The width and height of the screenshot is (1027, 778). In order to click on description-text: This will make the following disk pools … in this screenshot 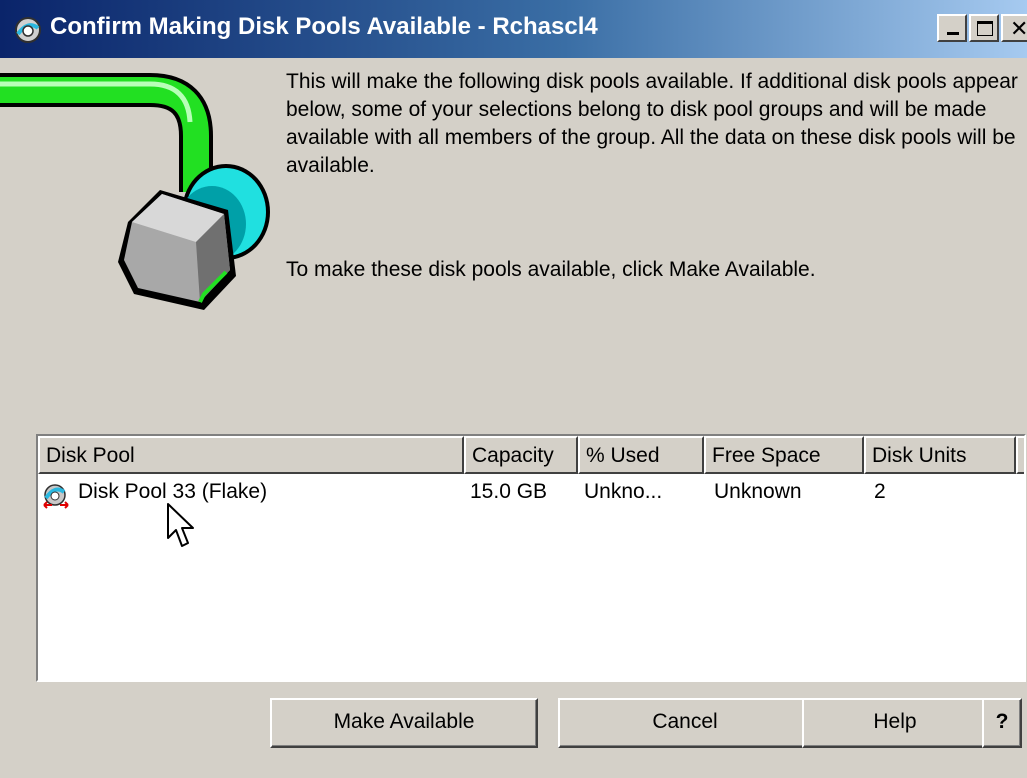, I will do `click(652, 123)`.